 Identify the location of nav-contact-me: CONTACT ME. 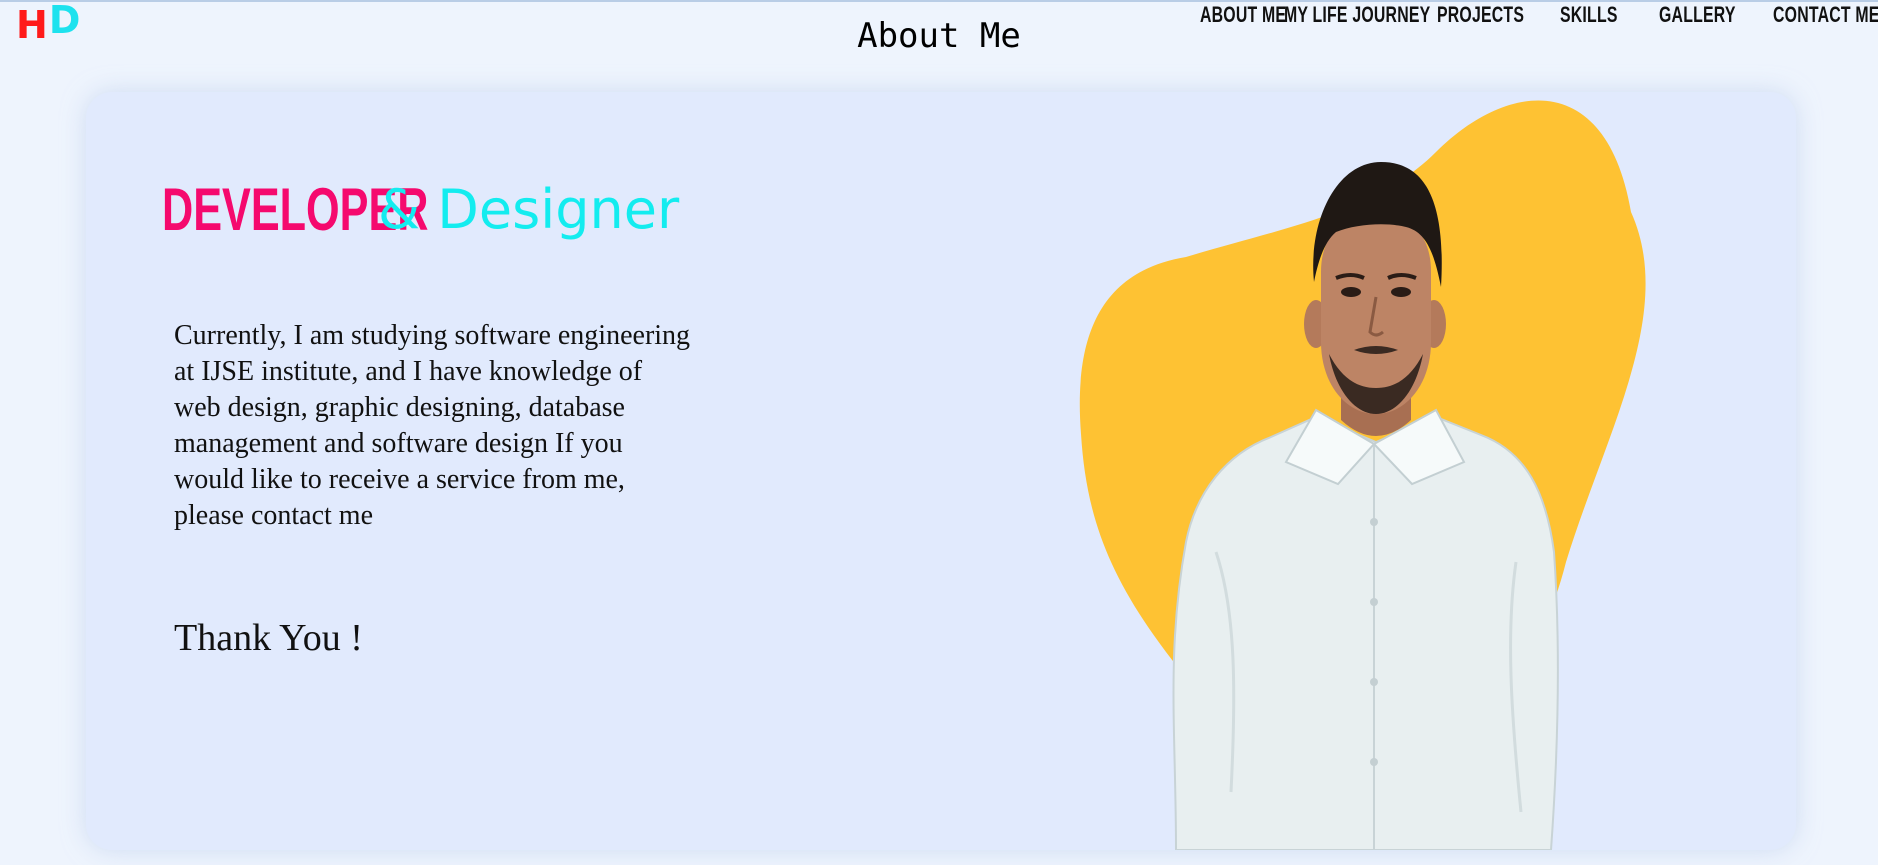
(1825, 15).